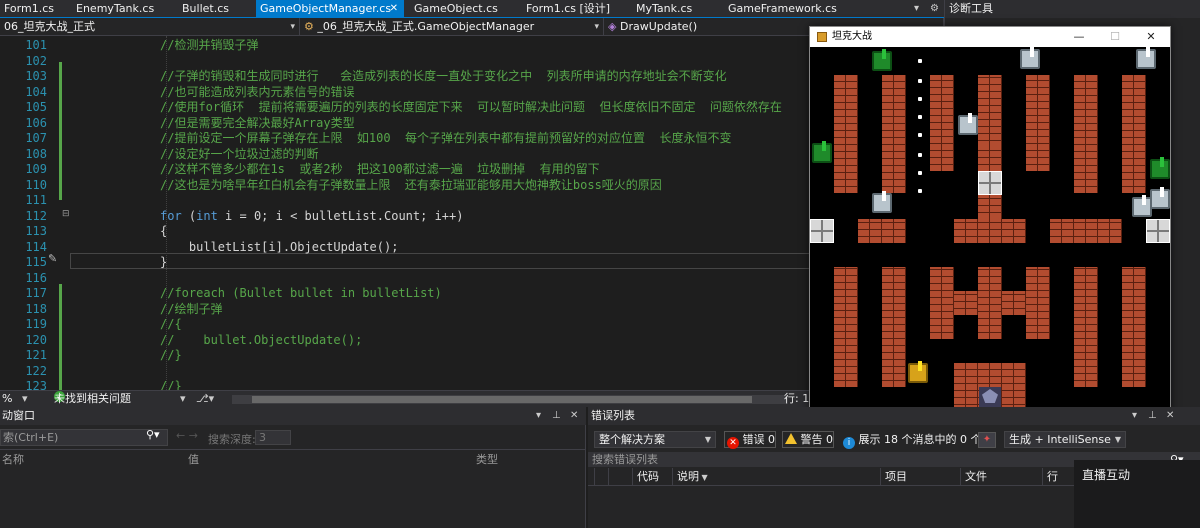 The image size is (1200, 528). I want to click on code-line: //也可能造成列表内元素信号的错误, so click(257, 93).